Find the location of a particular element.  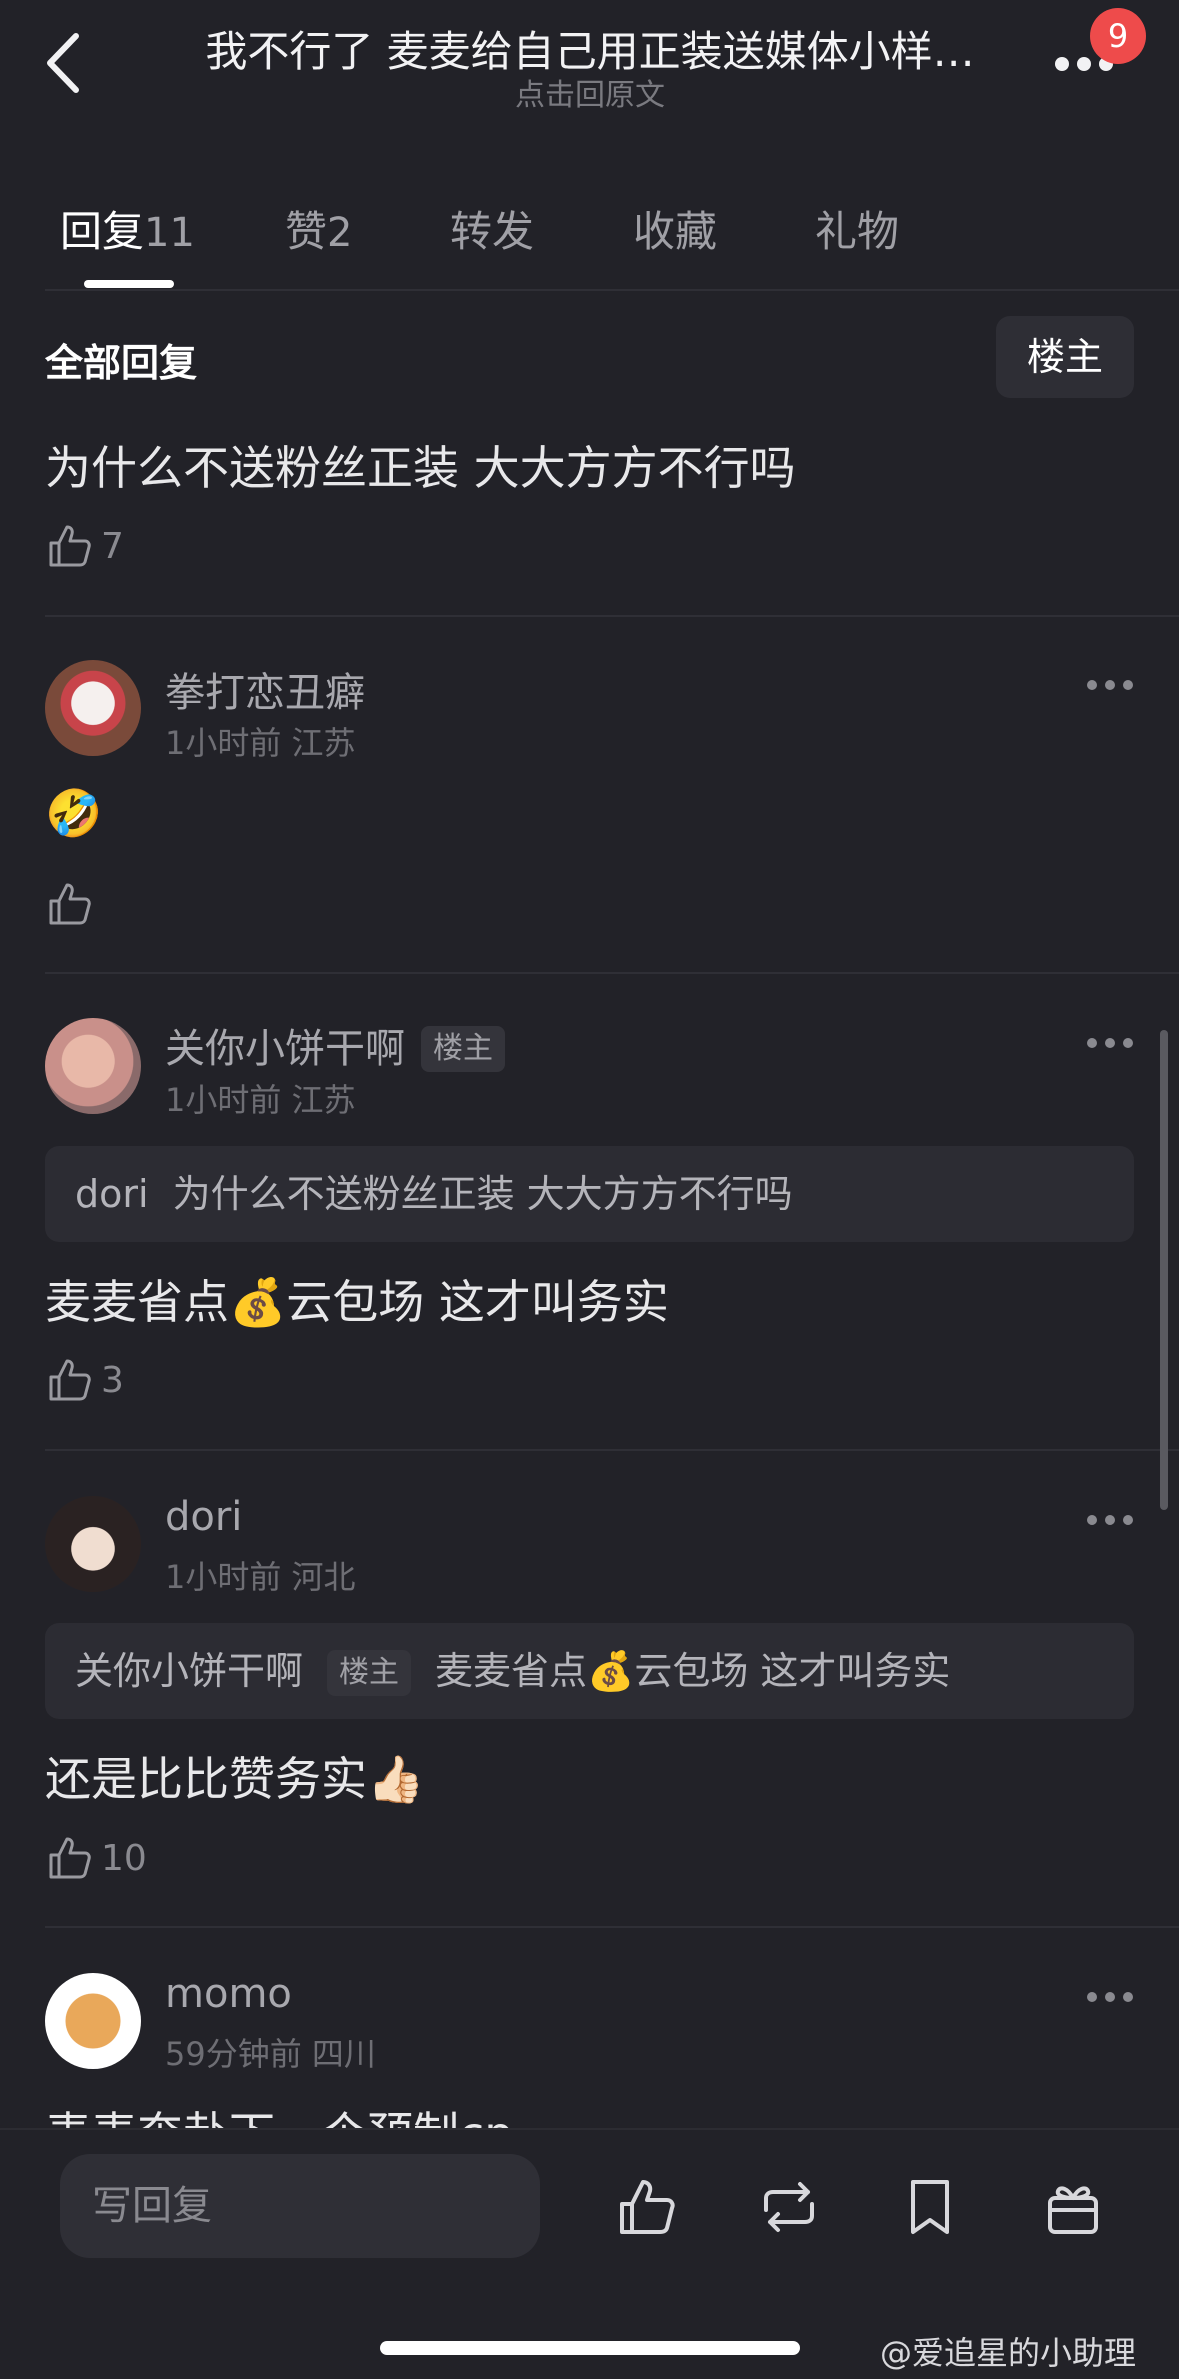

like-button: 7 is located at coordinates (84, 546).